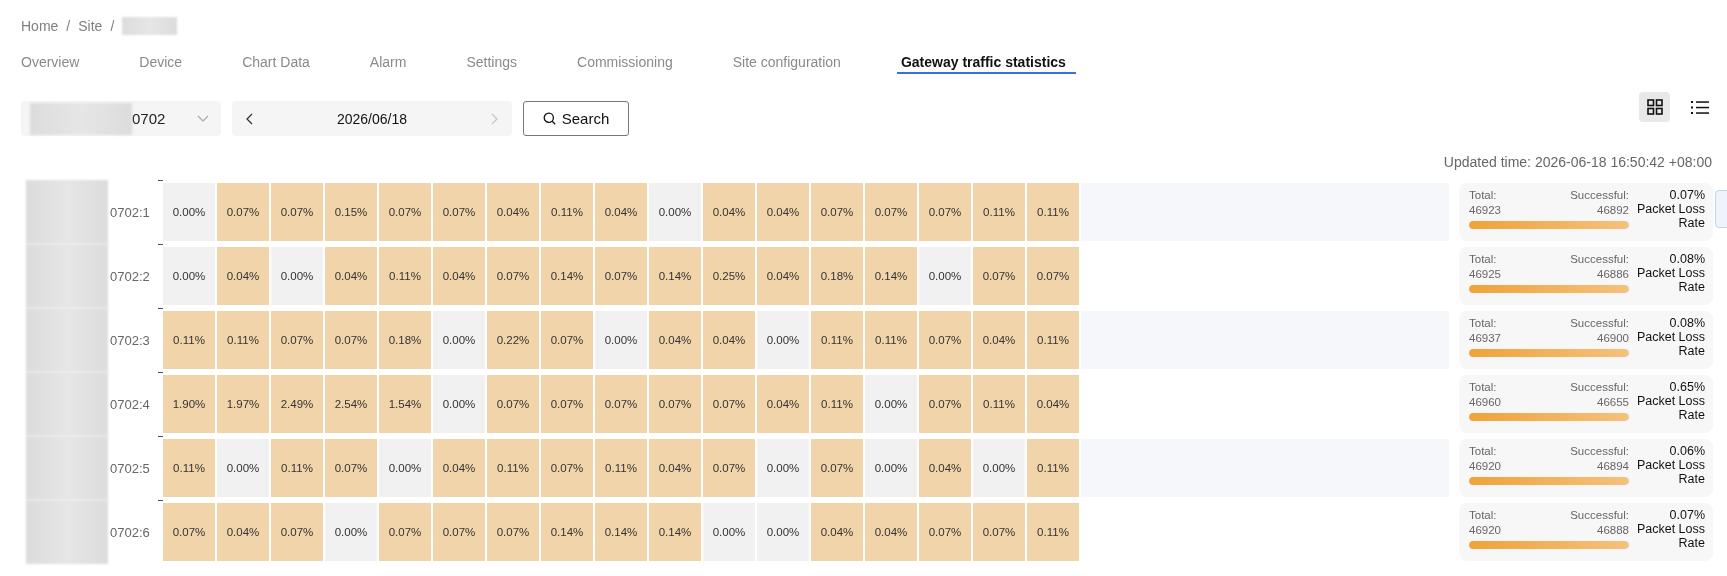 The width and height of the screenshot is (1727, 576). What do you see at coordinates (130, 404) in the screenshot?
I see `row-label: 0702:4` at bounding box center [130, 404].